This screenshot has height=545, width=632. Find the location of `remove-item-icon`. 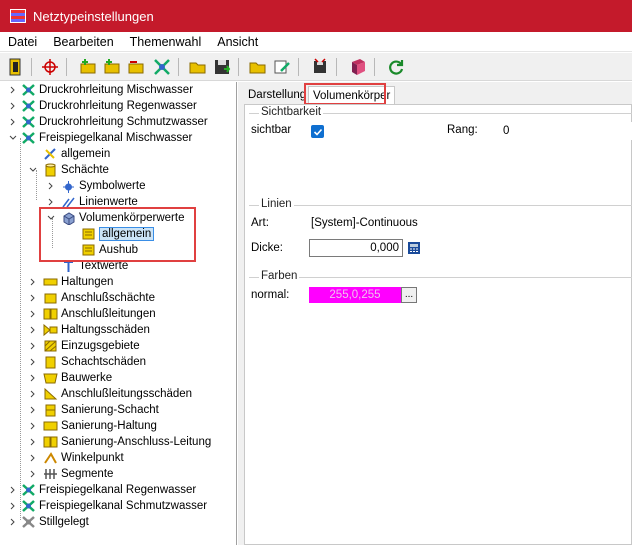

remove-item-icon is located at coordinates (136, 67).